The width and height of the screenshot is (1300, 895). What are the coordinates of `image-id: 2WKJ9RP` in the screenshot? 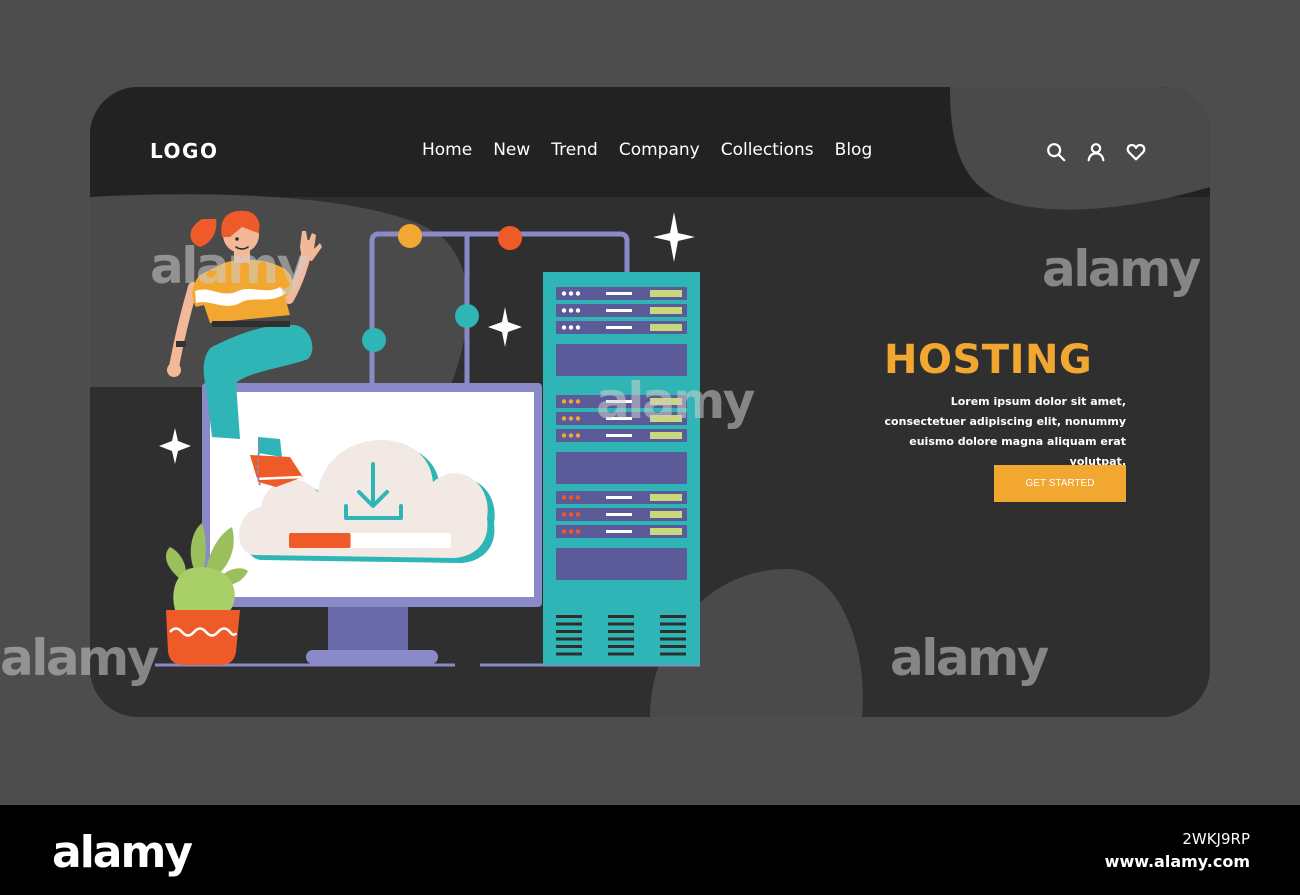 It's located at (1216, 839).